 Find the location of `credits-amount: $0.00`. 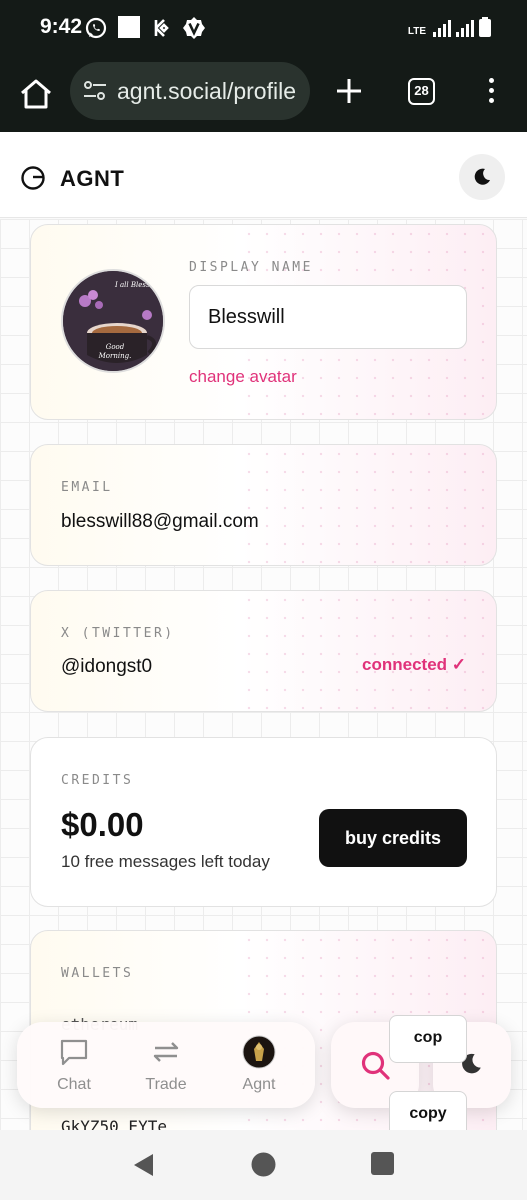

credits-amount: $0.00 is located at coordinates (102, 824).